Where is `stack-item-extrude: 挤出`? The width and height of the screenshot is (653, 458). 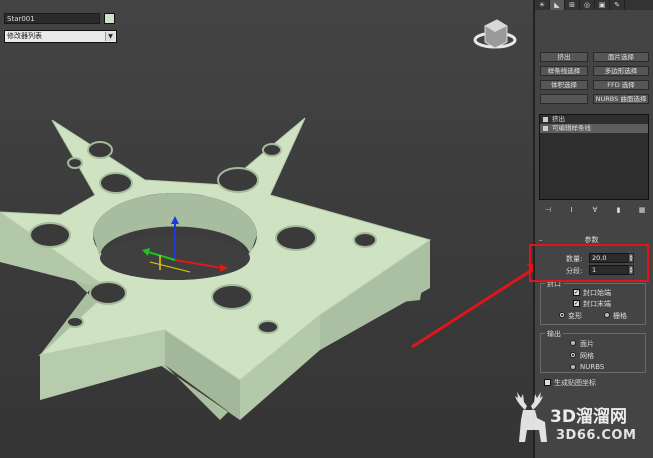 stack-item-extrude: 挤出 is located at coordinates (594, 119).